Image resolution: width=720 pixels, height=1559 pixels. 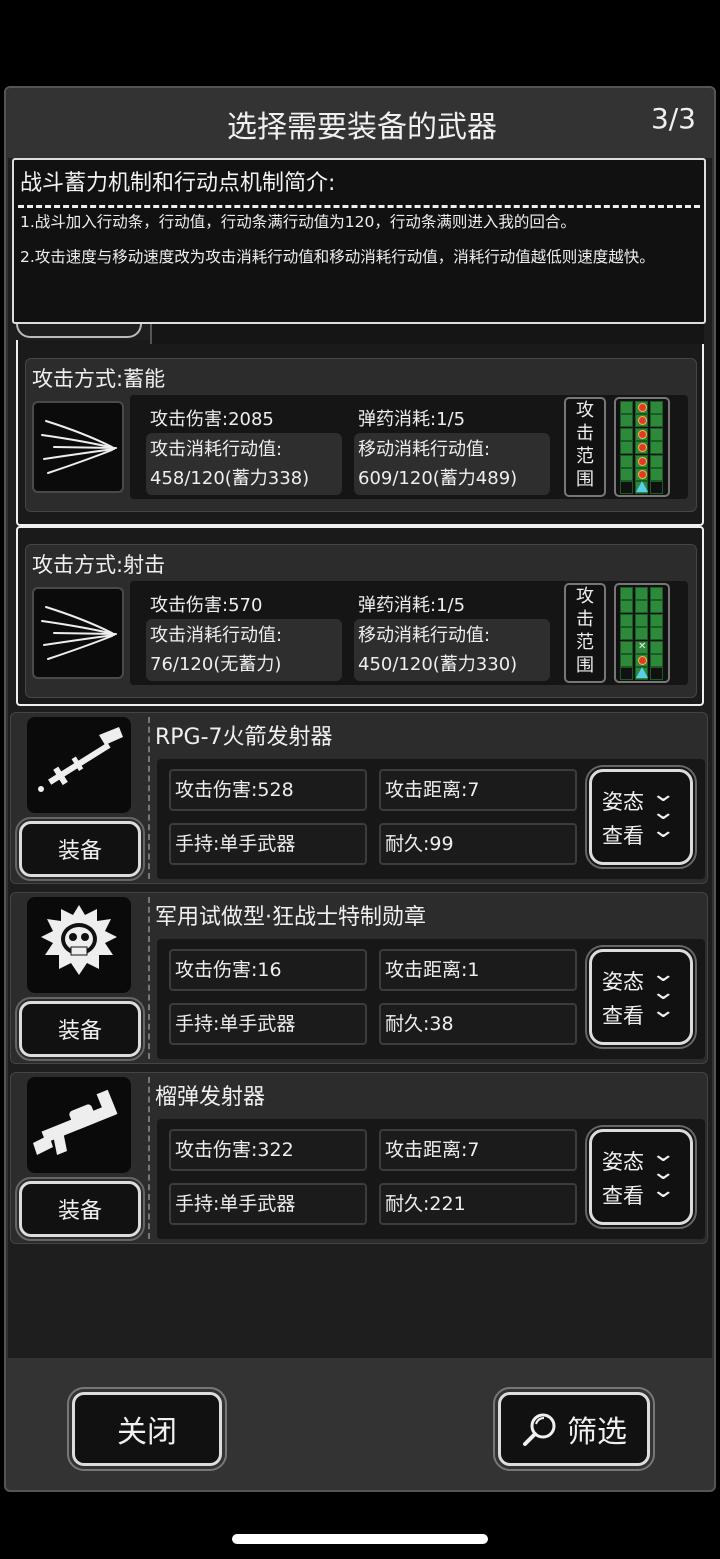 What do you see at coordinates (478, 1204) in the screenshot?
I see `weapon-durability: 耐久:221` at bounding box center [478, 1204].